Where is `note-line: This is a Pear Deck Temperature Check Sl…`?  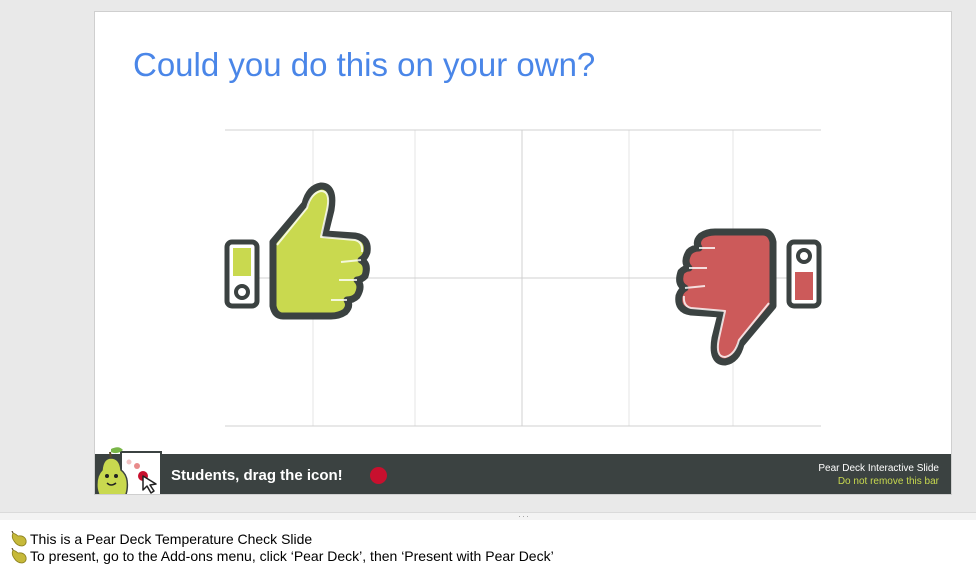 note-line: This is a Pear Deck Temperature Check Sl… is located at coordinates (161, 538).